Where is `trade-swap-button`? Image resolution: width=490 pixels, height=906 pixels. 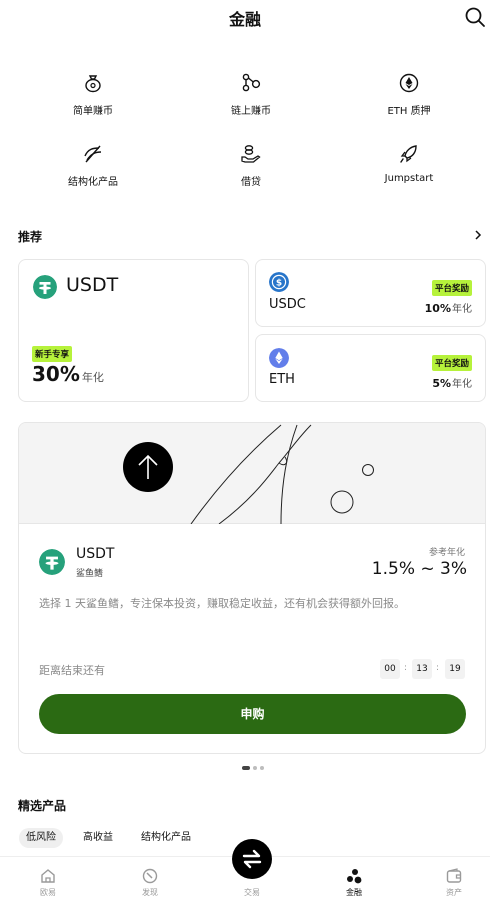
trade-swap-button is located at coordinates (252, 859).